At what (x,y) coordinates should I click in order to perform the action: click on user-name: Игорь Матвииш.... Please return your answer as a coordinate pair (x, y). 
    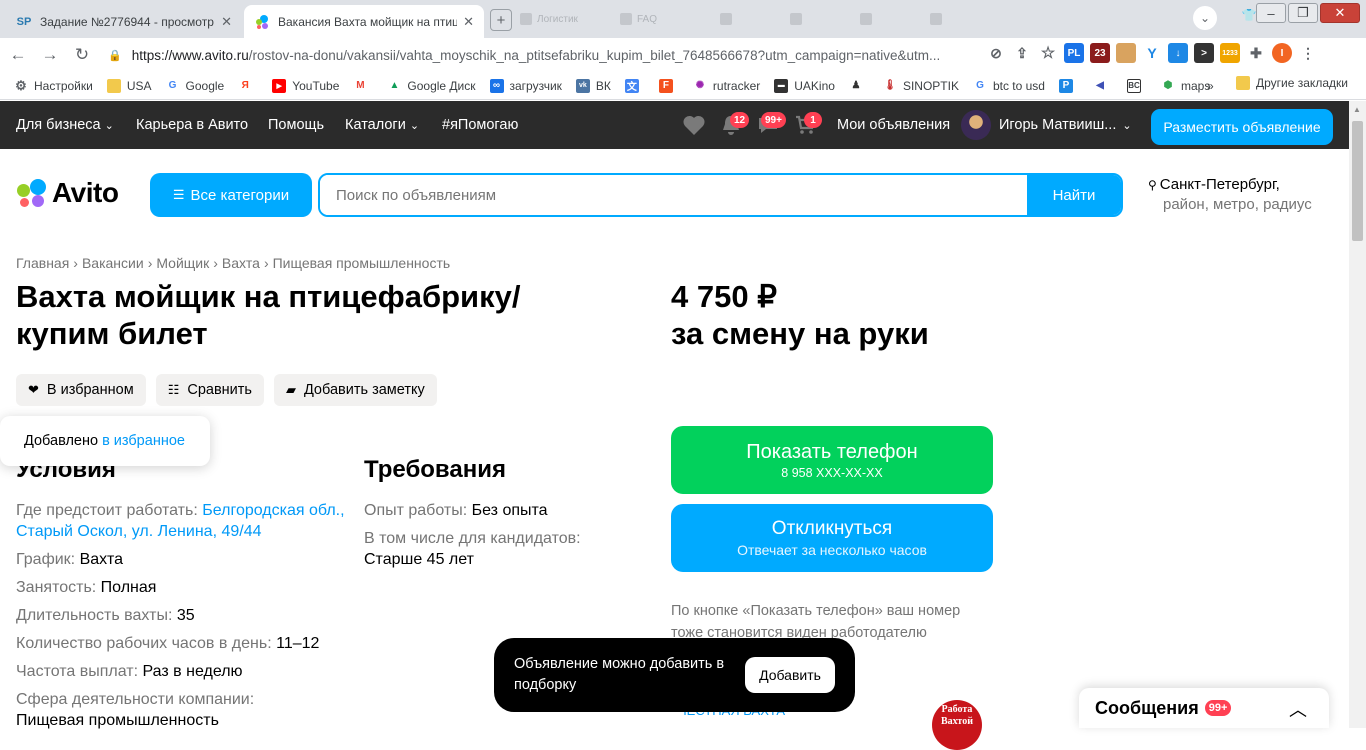
    Looking at the image, I should click on (1058, 125).